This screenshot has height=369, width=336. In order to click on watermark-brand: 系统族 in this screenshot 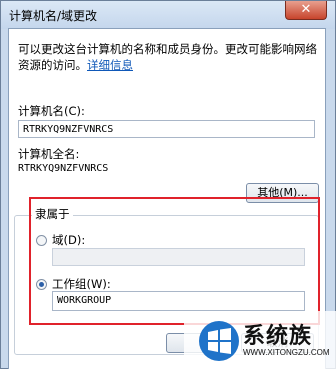, I will do `click(278, 336)`.